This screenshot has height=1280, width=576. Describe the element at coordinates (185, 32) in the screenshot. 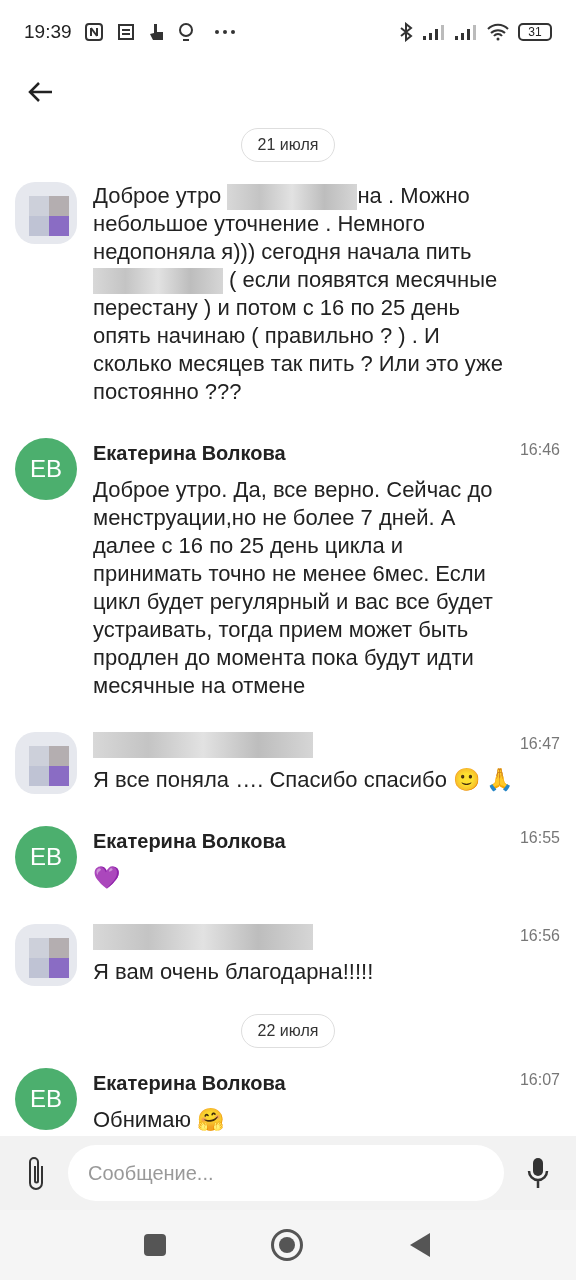

I see `bulb-icon` at that location.